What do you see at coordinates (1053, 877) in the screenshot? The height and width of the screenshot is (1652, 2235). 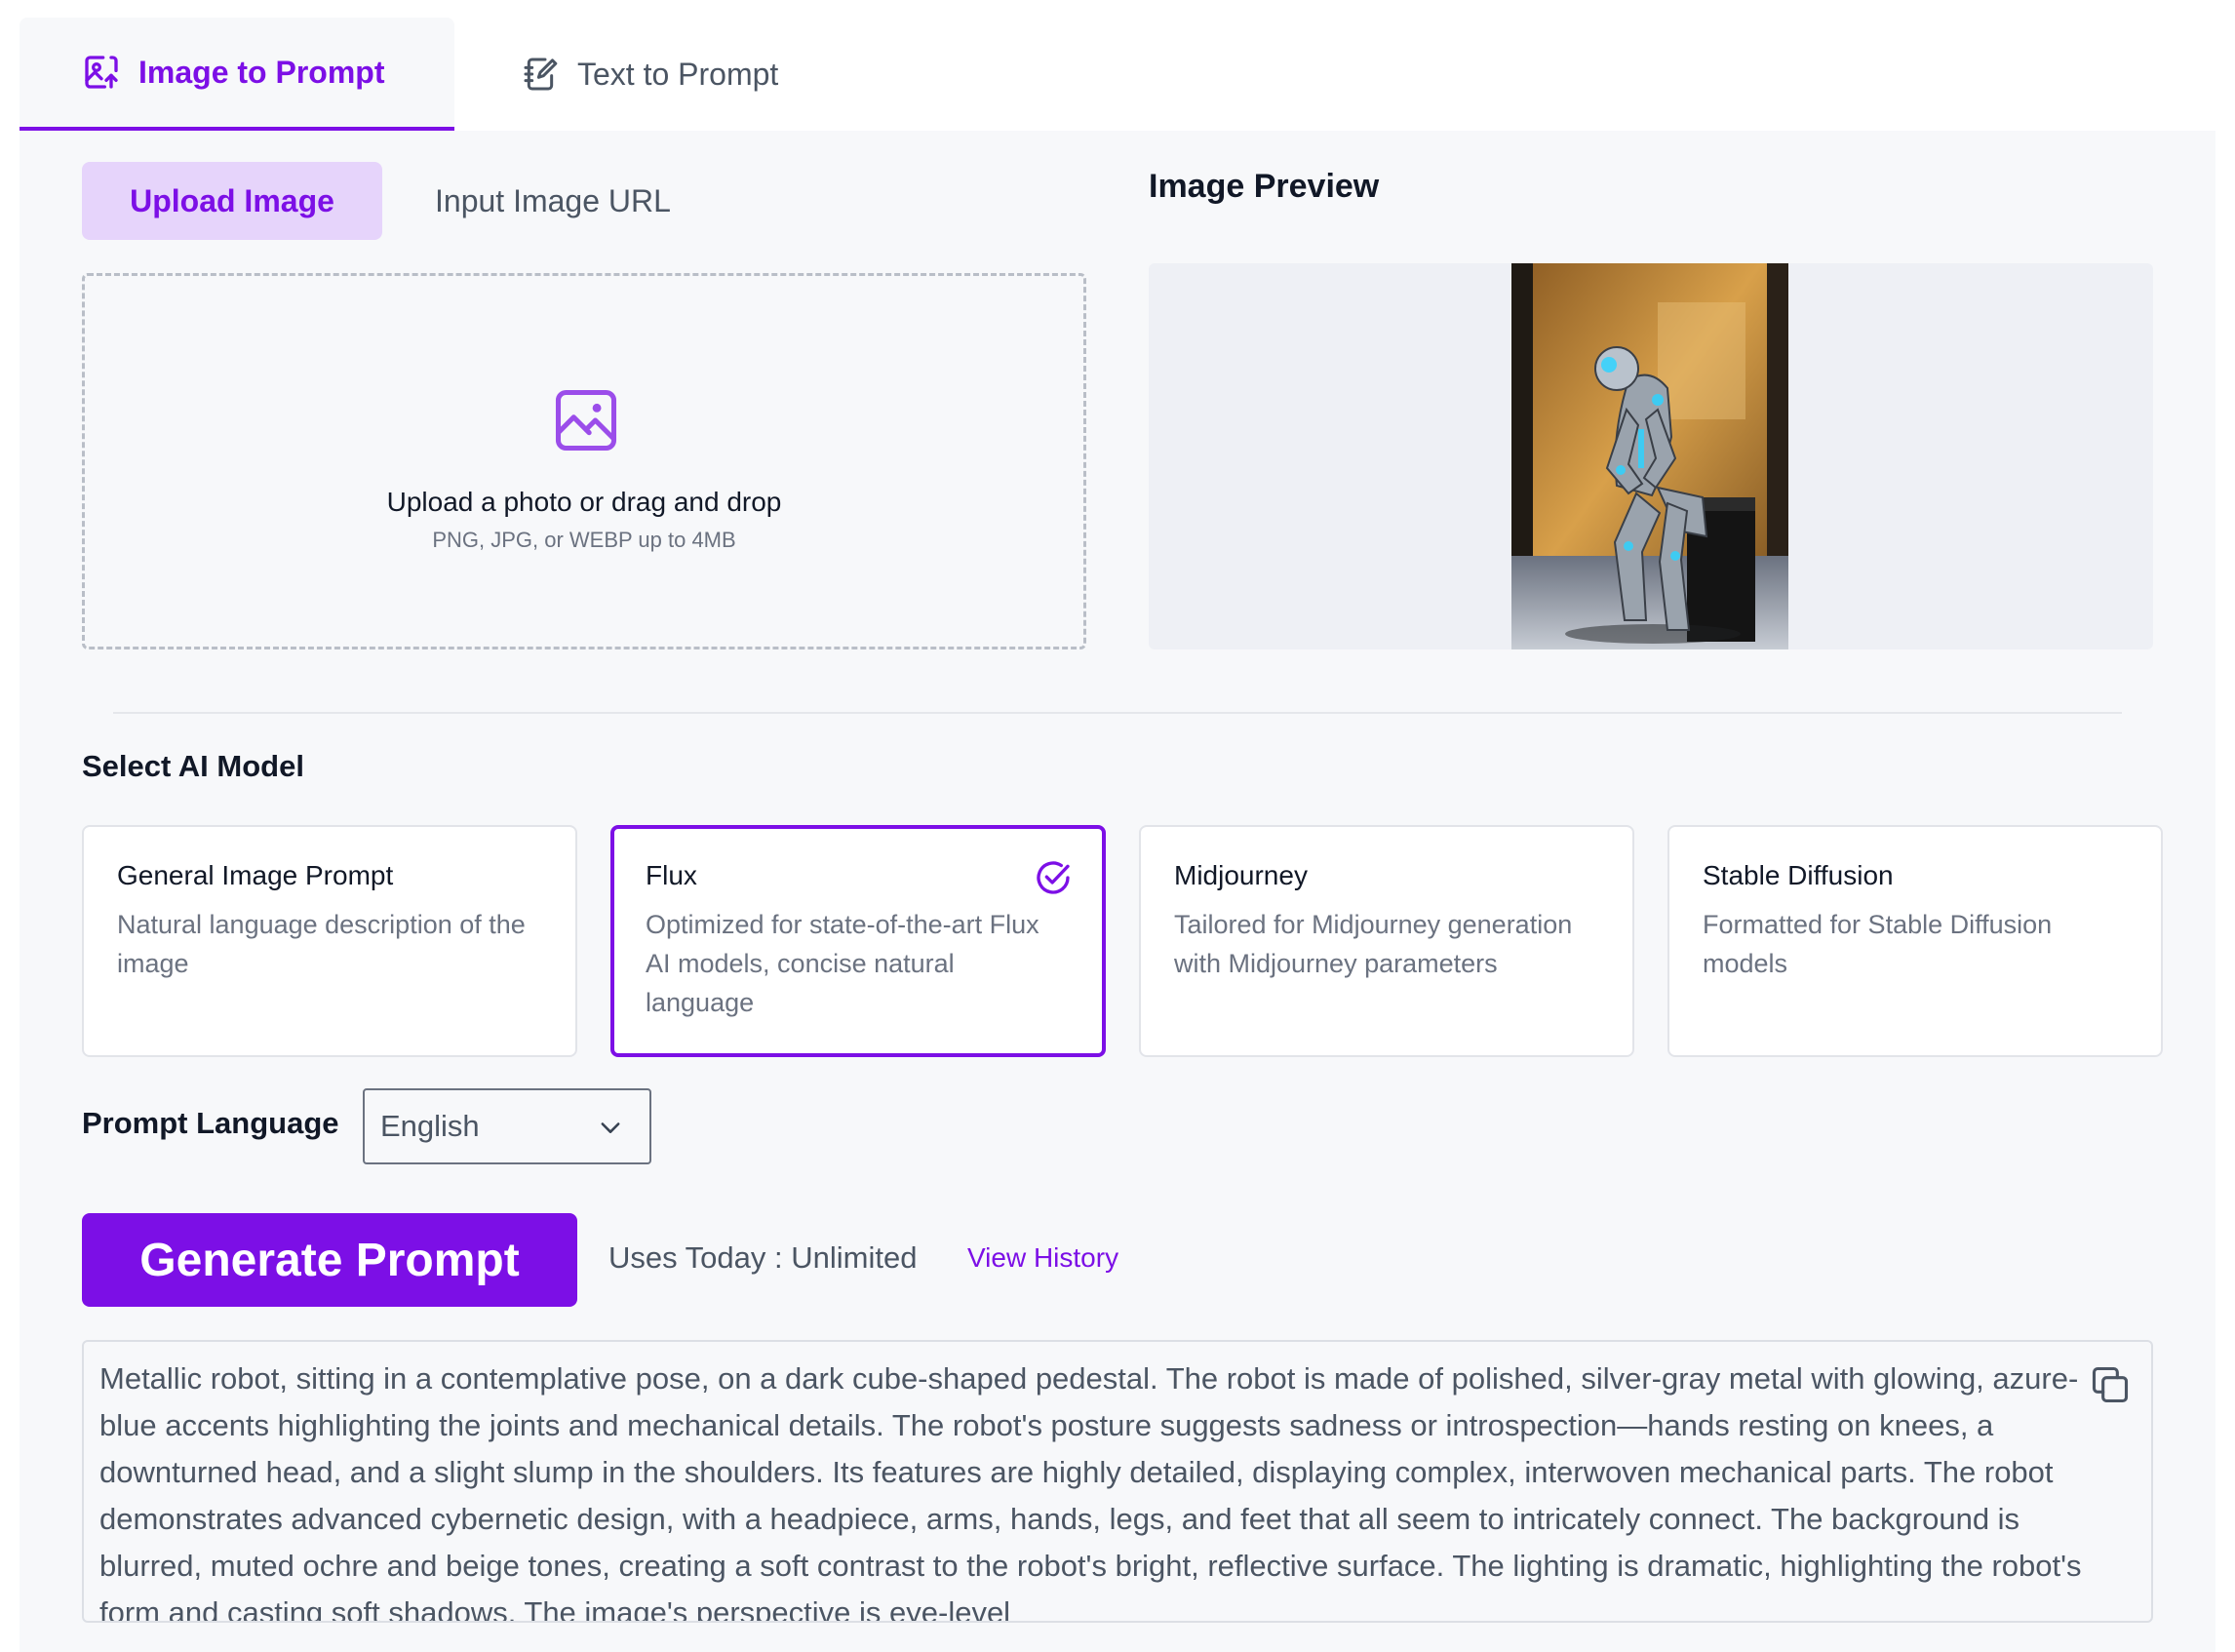 I see `check-circle-icon` at bounding box center [1053, 877].